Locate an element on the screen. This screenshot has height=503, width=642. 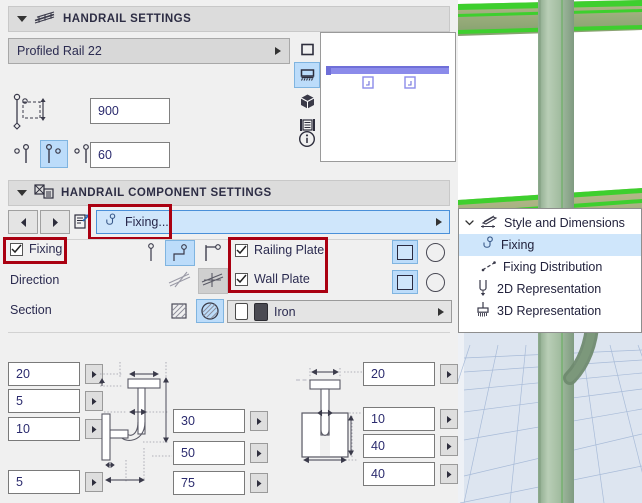
align-left-button is located at coordinates (22, 154).